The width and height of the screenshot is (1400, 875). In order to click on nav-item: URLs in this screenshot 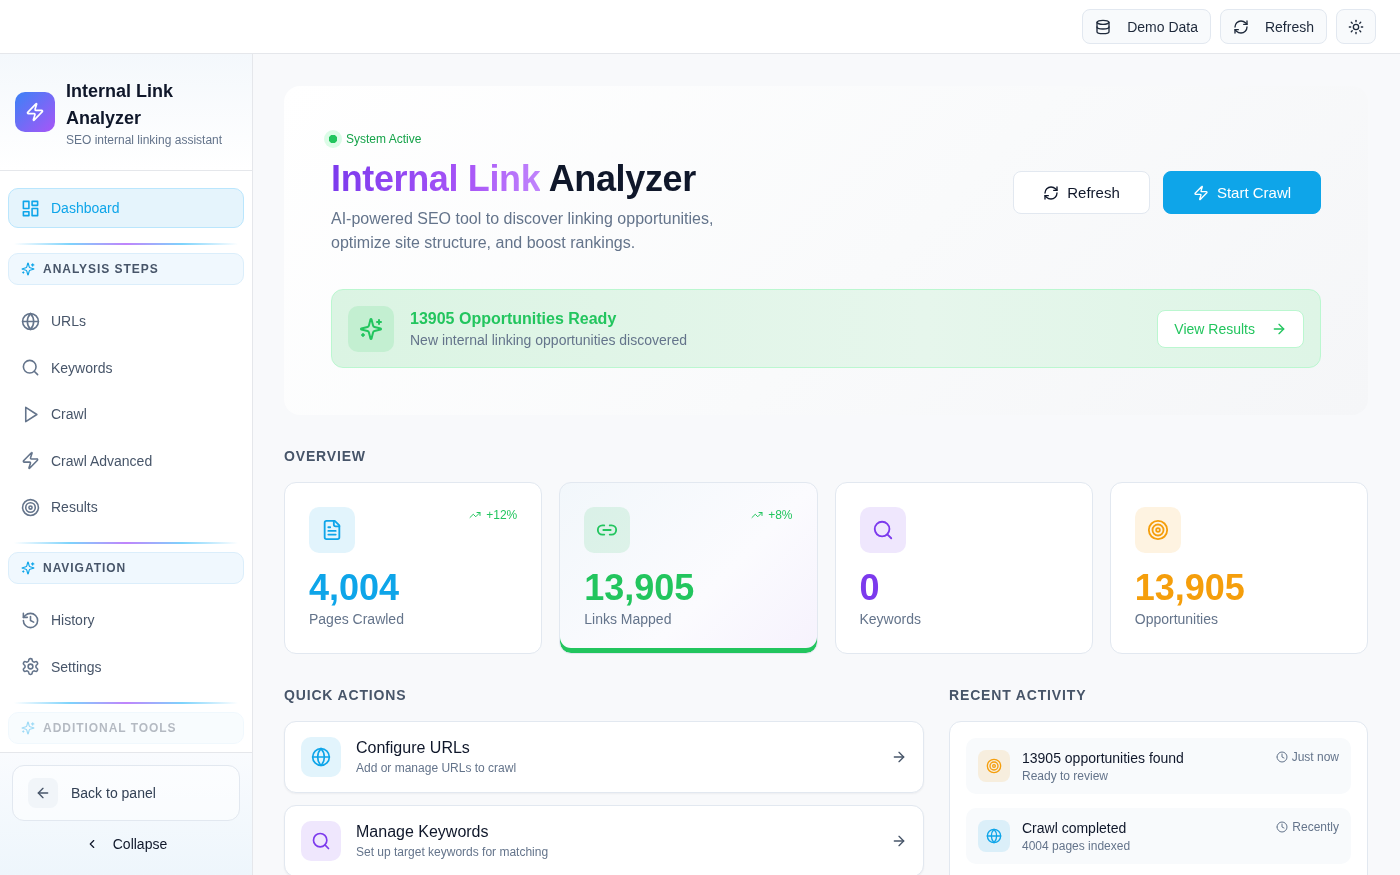, I will do `click(126, 321)`.